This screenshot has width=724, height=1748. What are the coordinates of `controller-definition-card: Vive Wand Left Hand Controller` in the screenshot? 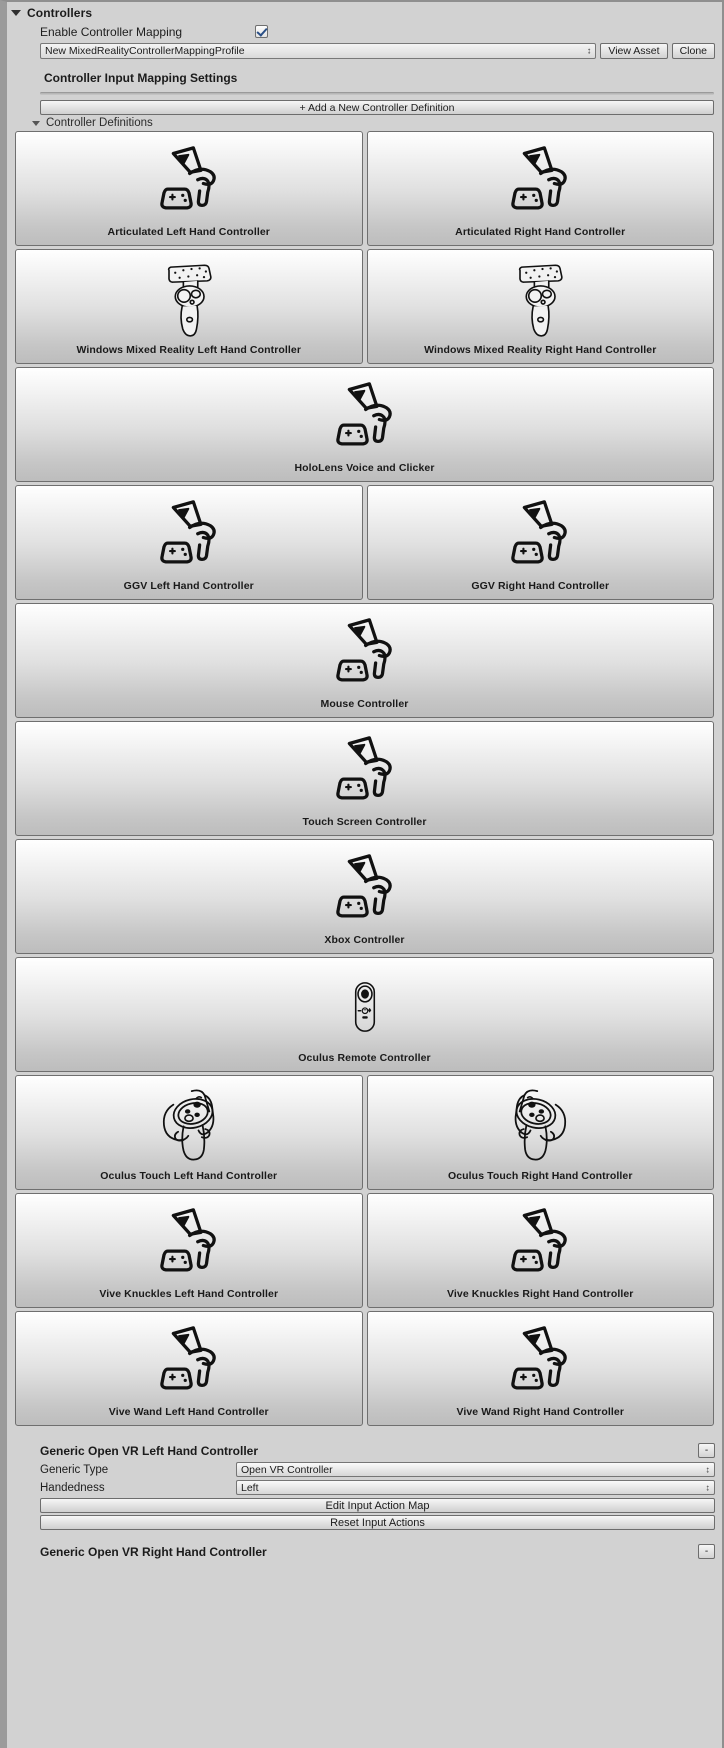 It's located at (189, 1368).